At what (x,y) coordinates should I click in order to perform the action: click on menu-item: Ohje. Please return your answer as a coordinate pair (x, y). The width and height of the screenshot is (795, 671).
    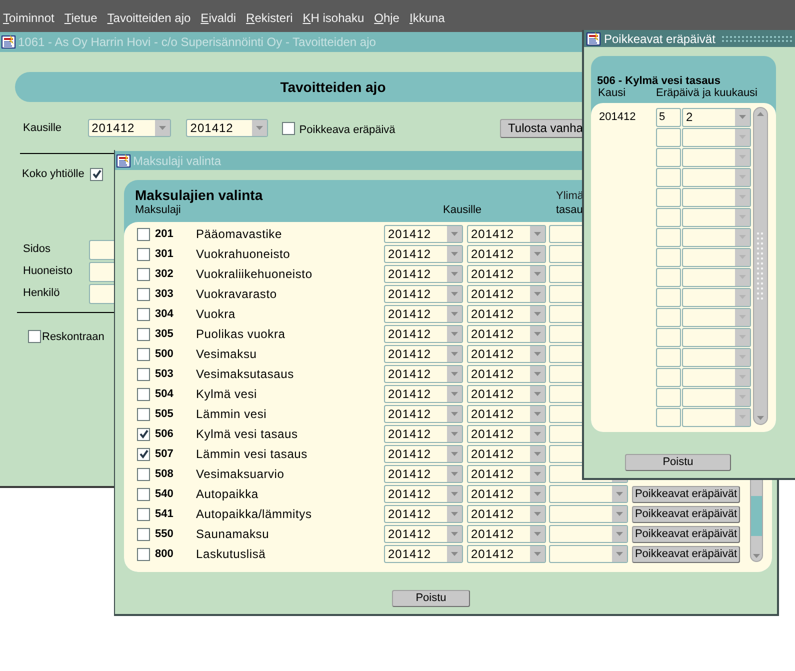
    Looking at the image, I should click on (387, 17).